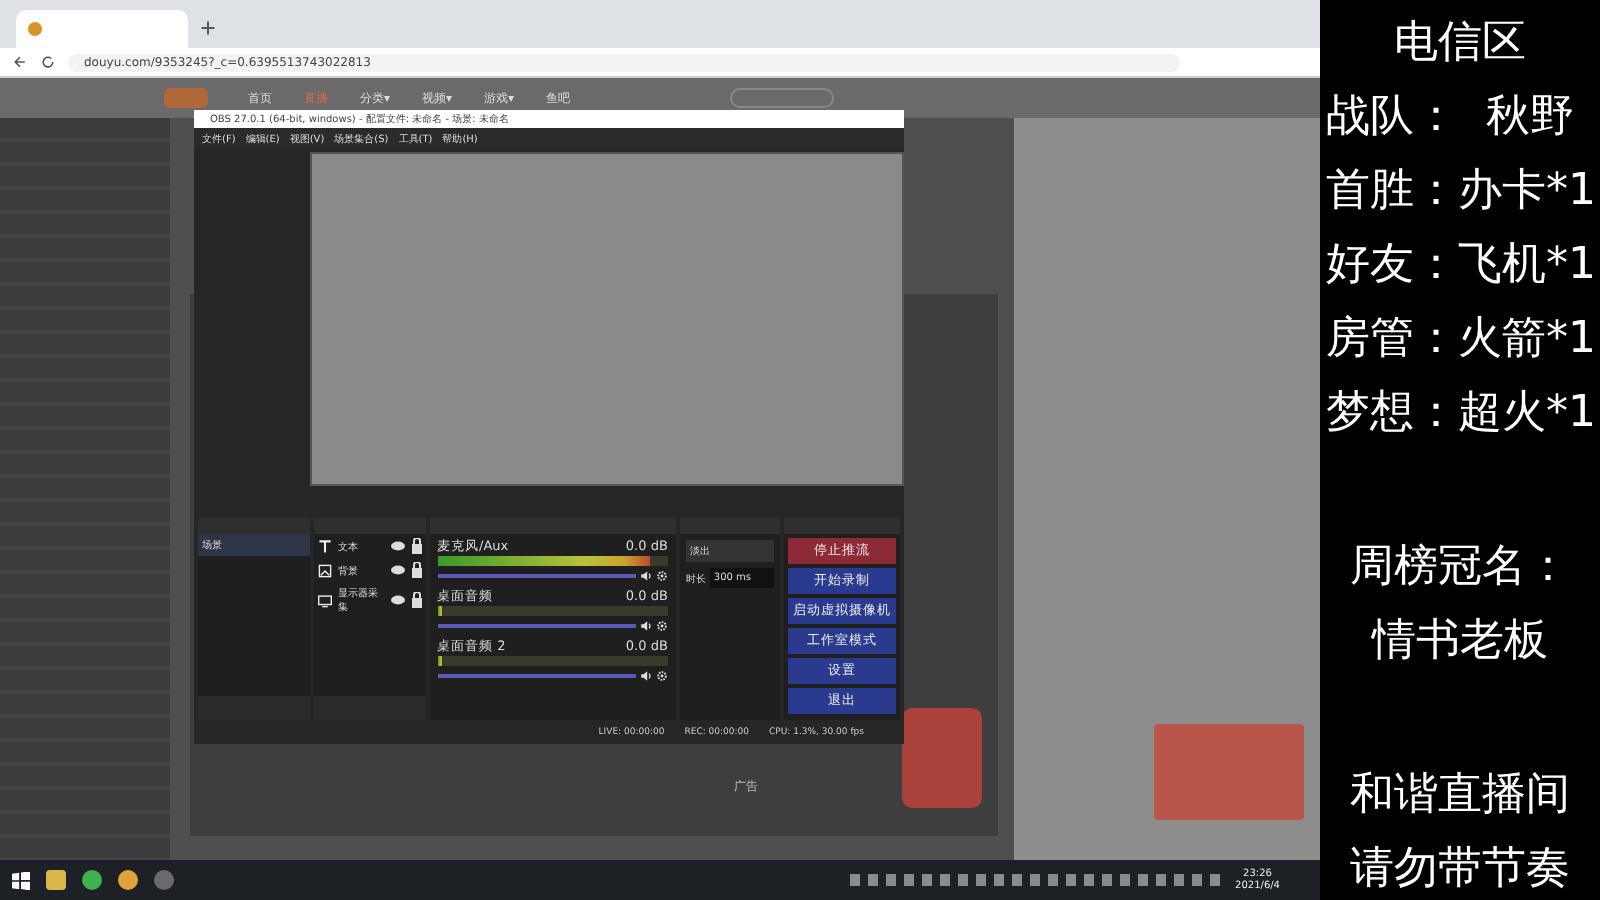  I want to click on overlay-text: 好友：飞机*1, so click(1461, 266).